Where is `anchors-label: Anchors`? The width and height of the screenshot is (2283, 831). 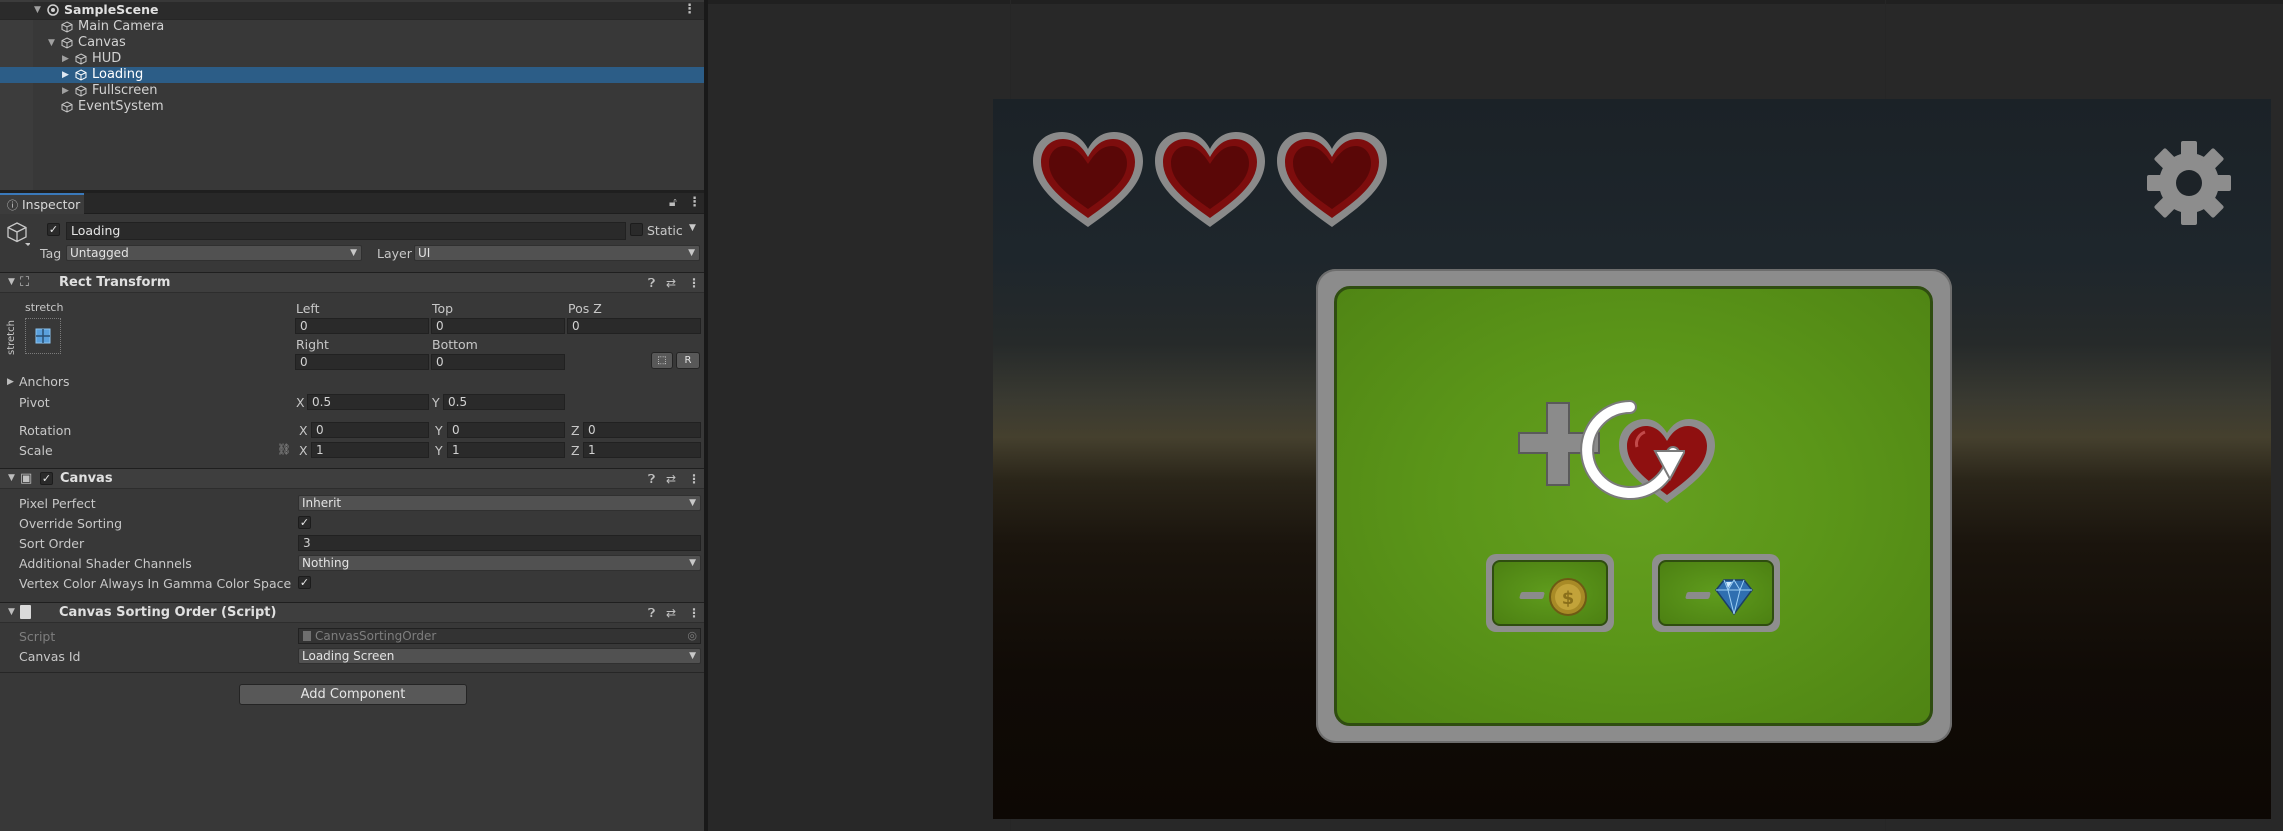
anchors-label: Anchors is located at coordinates (44, 381).